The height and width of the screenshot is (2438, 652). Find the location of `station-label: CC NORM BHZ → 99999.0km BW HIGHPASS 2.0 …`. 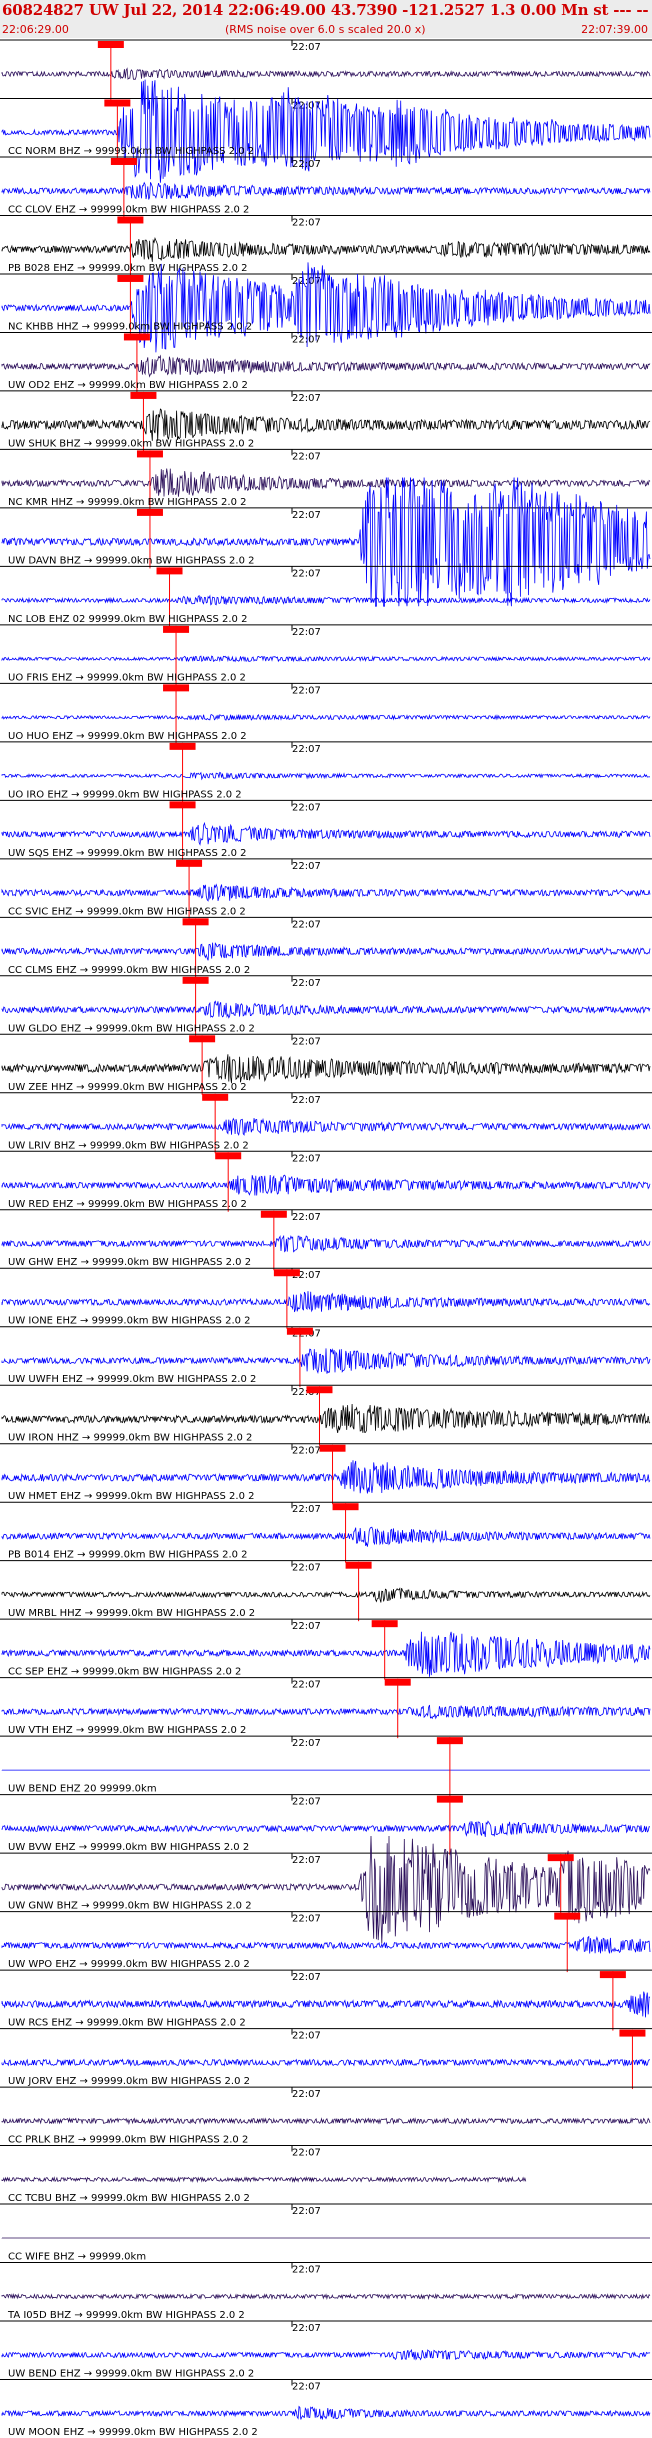

station-label: CC NORM BHZ → 99999.0km BW HIGHPASS 2.0 … is located at coordinates (131, 151).